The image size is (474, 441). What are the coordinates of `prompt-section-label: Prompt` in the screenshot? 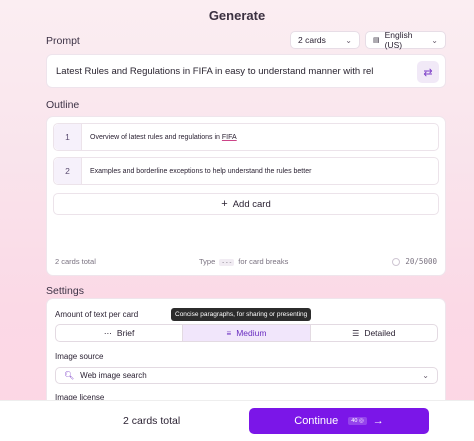 It's located at (63, 41).